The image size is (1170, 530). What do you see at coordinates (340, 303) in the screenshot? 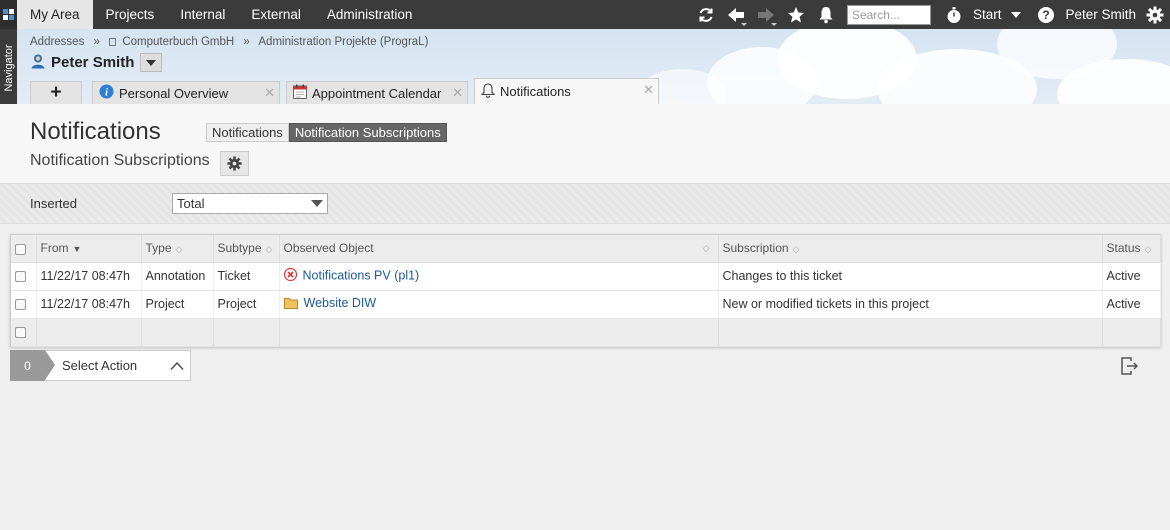
I see `observed-object-link: Website DIW` at bounding box center [340, 303].